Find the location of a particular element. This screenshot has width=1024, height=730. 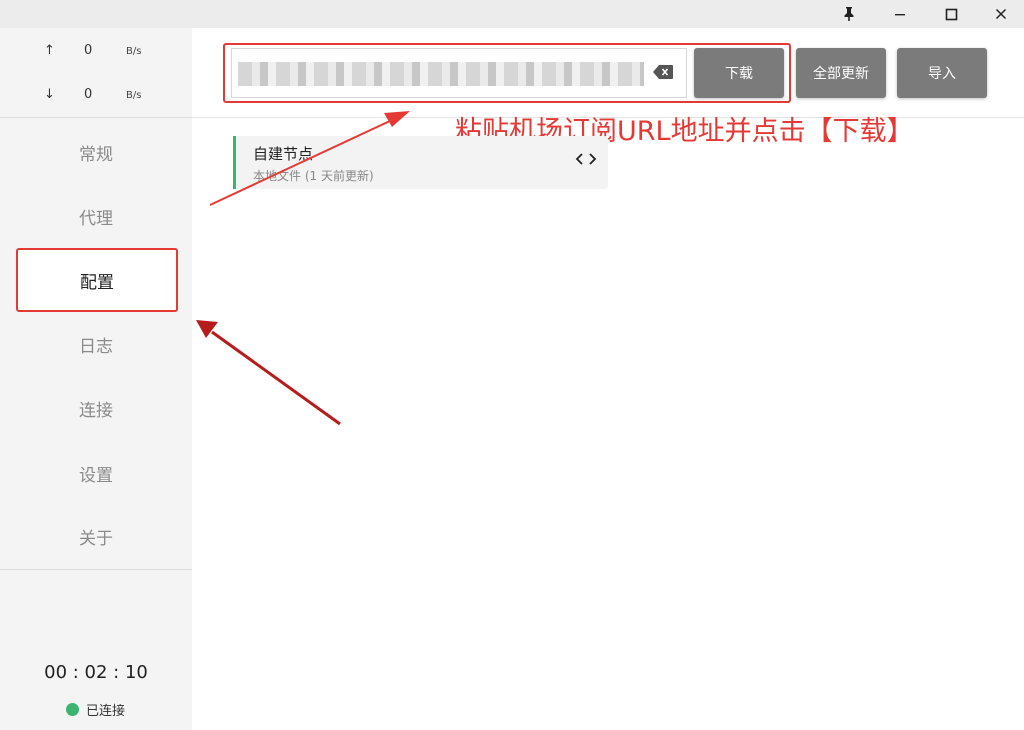

upload-value: 0 is located at coordinates (88, 50).